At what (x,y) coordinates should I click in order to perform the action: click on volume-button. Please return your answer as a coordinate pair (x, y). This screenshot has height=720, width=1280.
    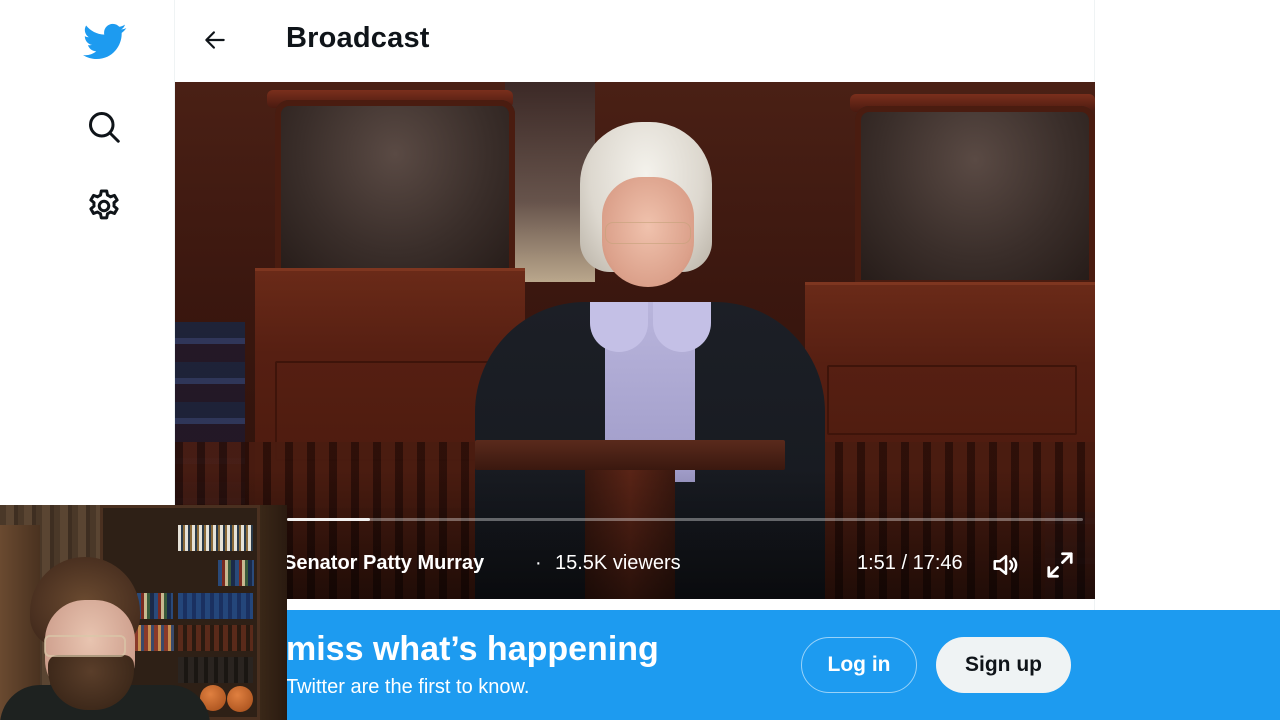
    Looking at the image, I should click on (1006, 565).